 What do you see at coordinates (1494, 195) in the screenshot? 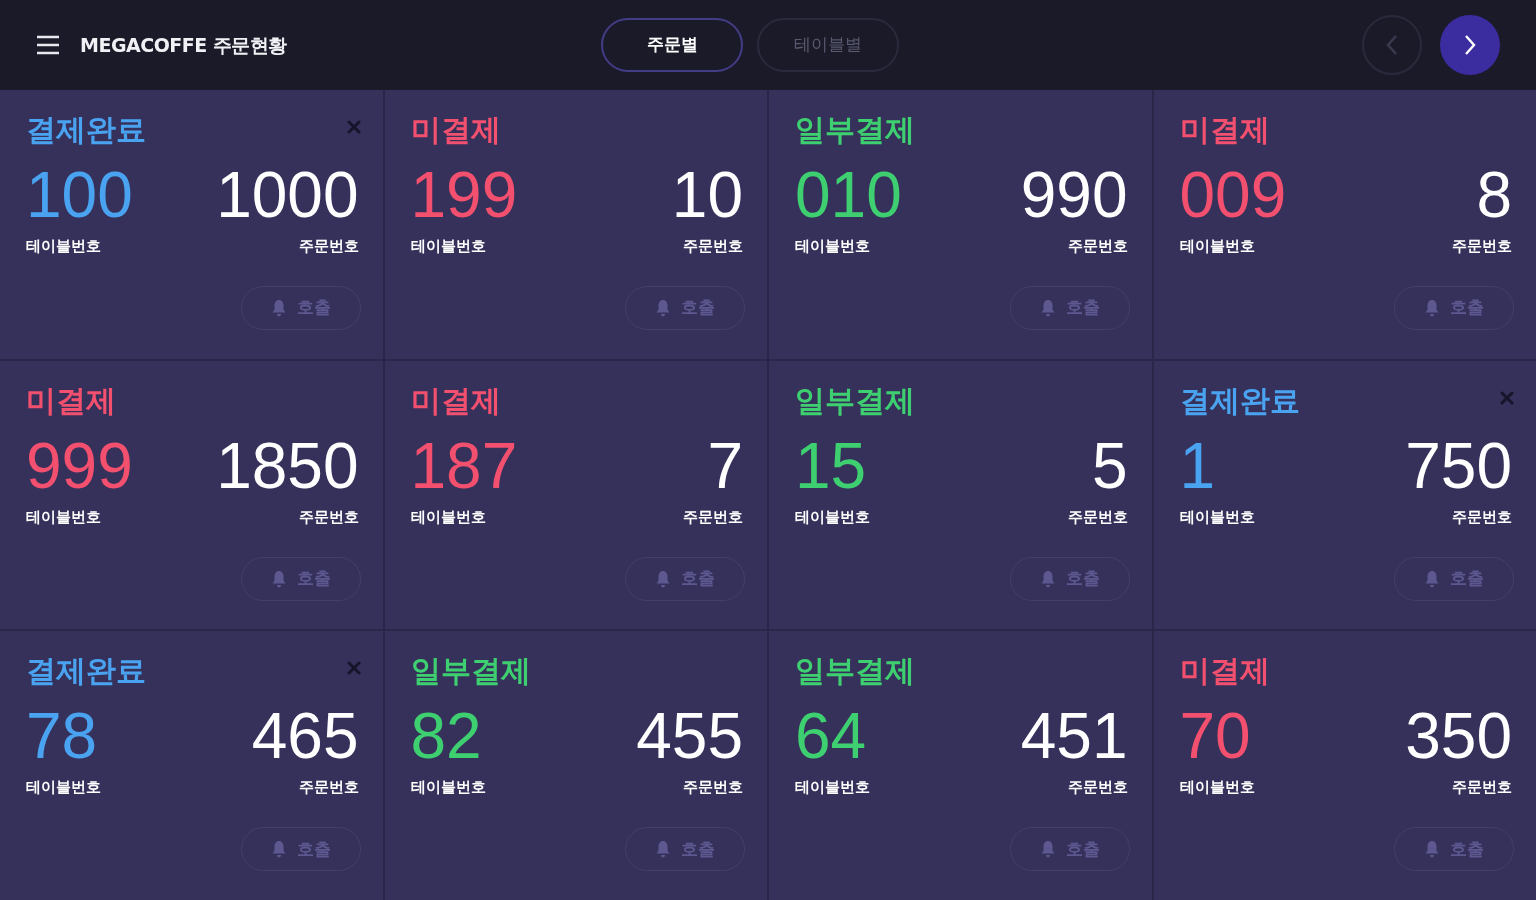
I see `order-number: 8` at bounding box center [1494, 195].